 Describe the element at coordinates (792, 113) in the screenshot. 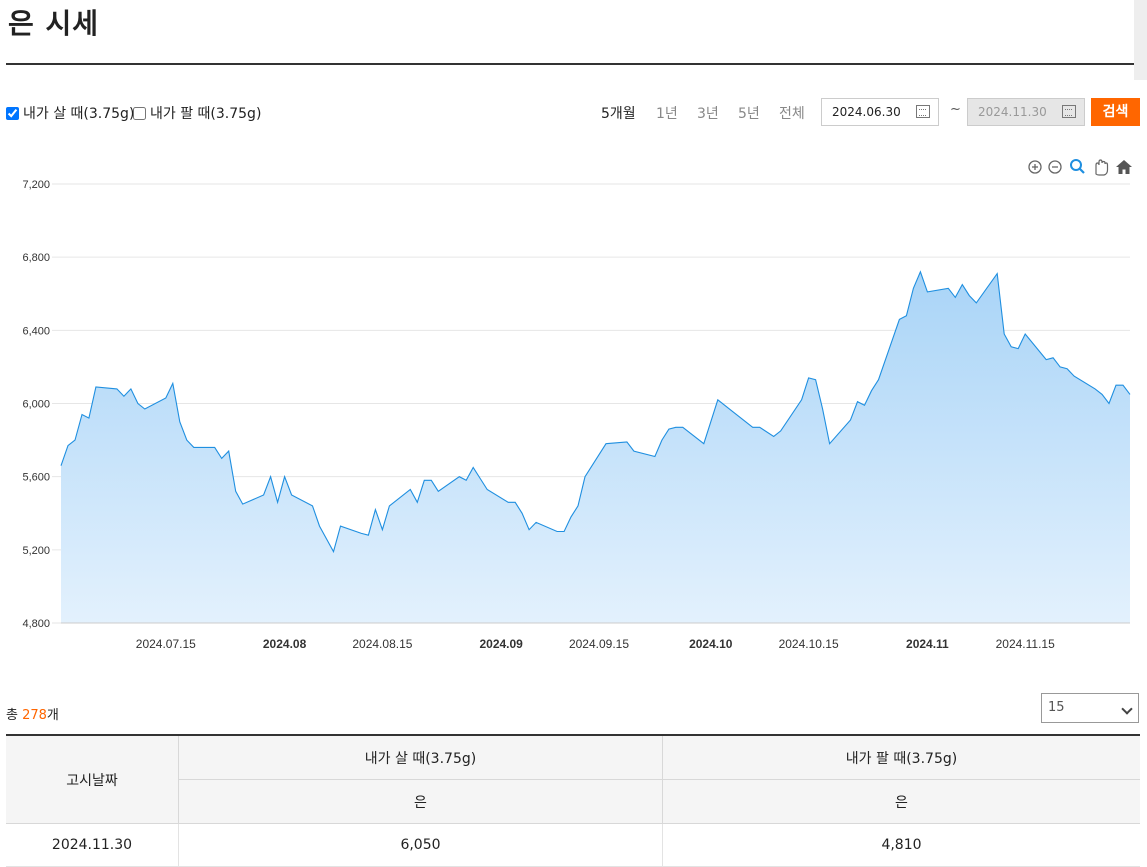

I see `period-all: 전체` at that location.